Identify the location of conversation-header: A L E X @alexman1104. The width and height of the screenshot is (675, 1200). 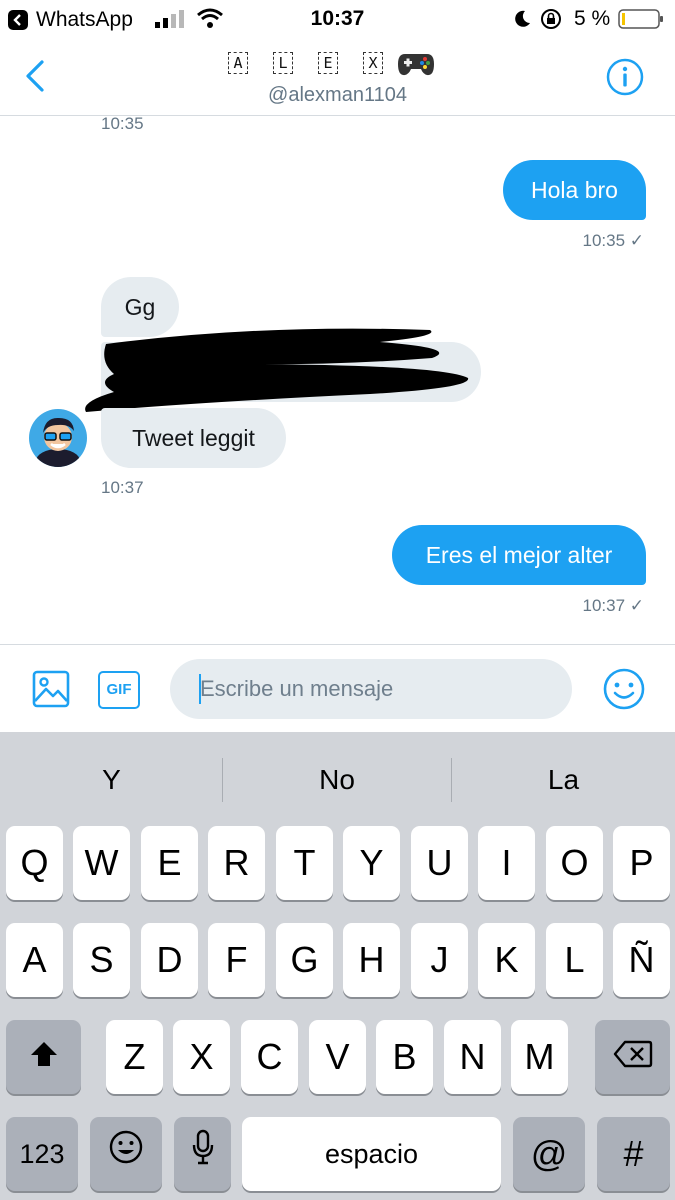
(337, 77).